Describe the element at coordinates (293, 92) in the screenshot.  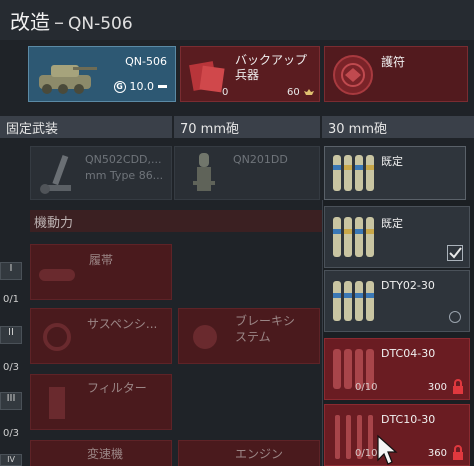
I see `backup-cost: 60` at that location.